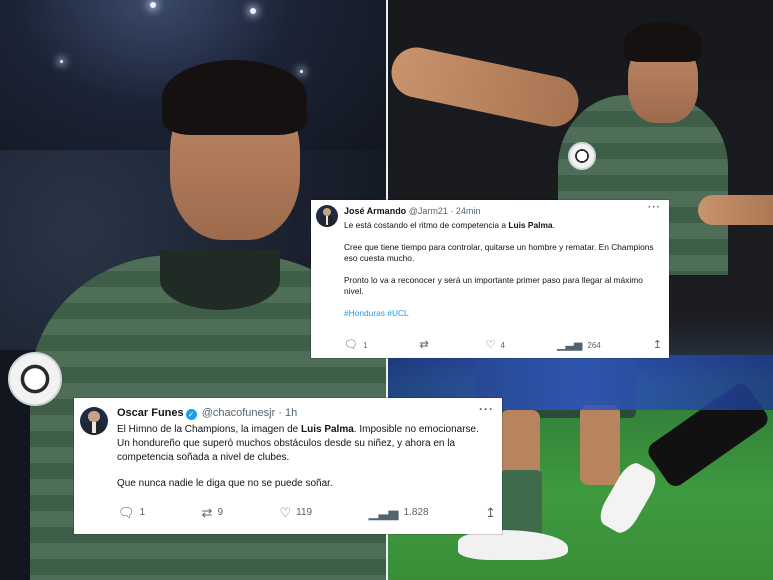  I want to click on author-name: José Armando, so click(375, 211).